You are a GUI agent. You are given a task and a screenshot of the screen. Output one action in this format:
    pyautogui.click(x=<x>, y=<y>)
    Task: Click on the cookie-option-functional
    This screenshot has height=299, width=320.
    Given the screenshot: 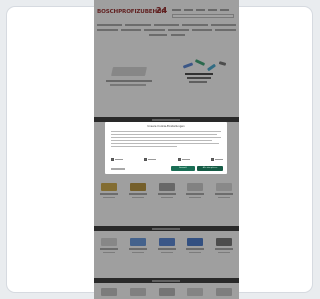 What is the action you would take?
    pyautogui.click(x=216, y=159)
    